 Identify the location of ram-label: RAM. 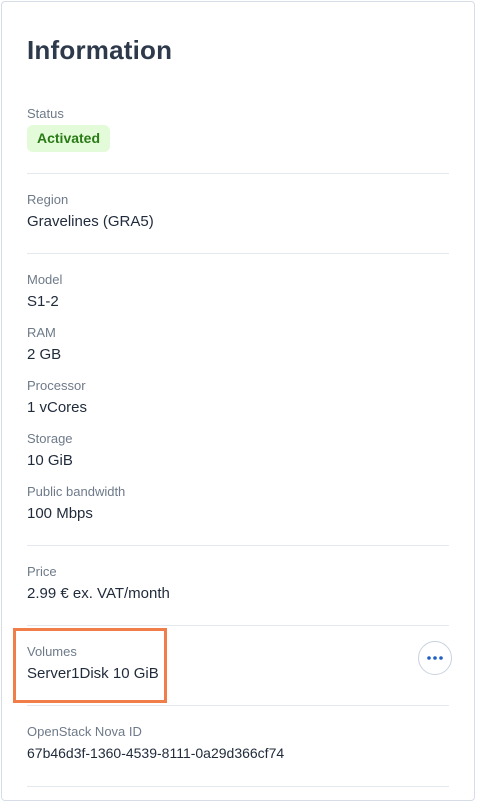
(41, 332).